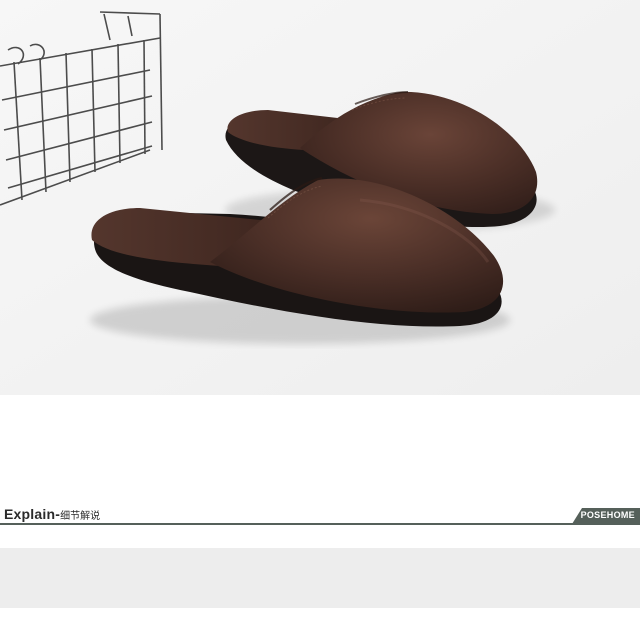  Describe the element at coordinates (30, 514) in the screenshot. I see `section-title-en: Explain` at that location.